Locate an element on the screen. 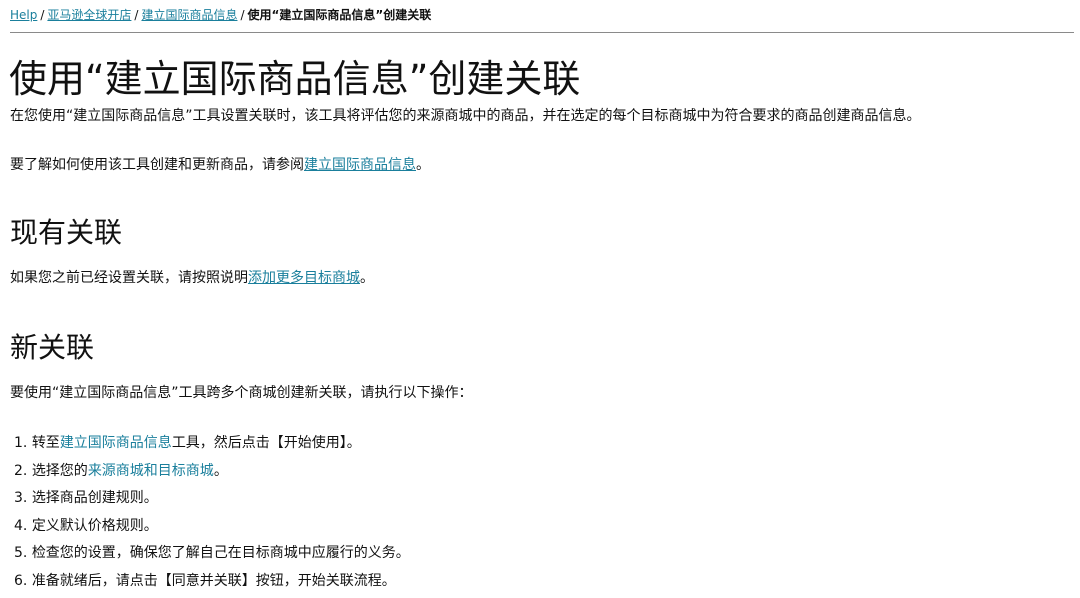  step-item: 1. 转至建立国际商品信息工具，然后点击【开始使用】。 is located at coordinates (212, 444).